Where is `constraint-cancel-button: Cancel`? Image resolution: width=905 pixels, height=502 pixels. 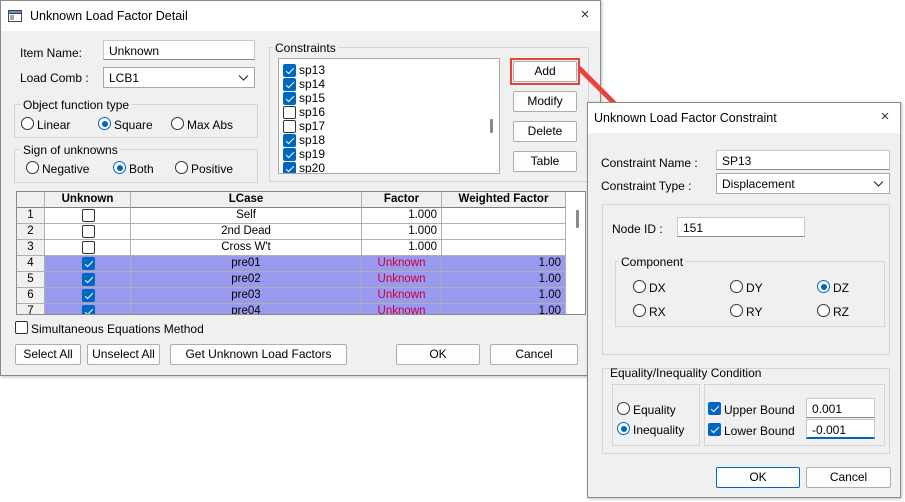
constraint-cancel-button: Cancel is located at coordinates (848, 477).